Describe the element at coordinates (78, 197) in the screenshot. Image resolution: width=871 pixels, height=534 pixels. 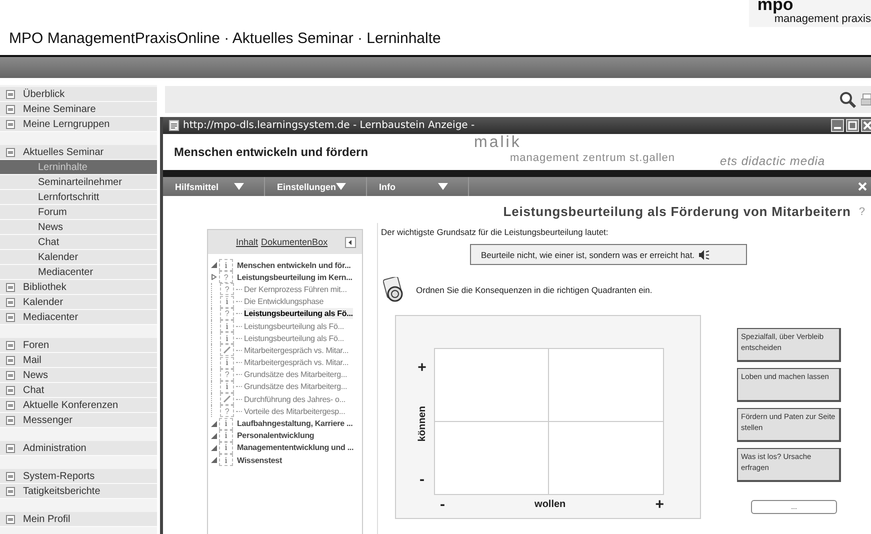
I see `sidebar-subitem: Lernfortschritt` at that location.